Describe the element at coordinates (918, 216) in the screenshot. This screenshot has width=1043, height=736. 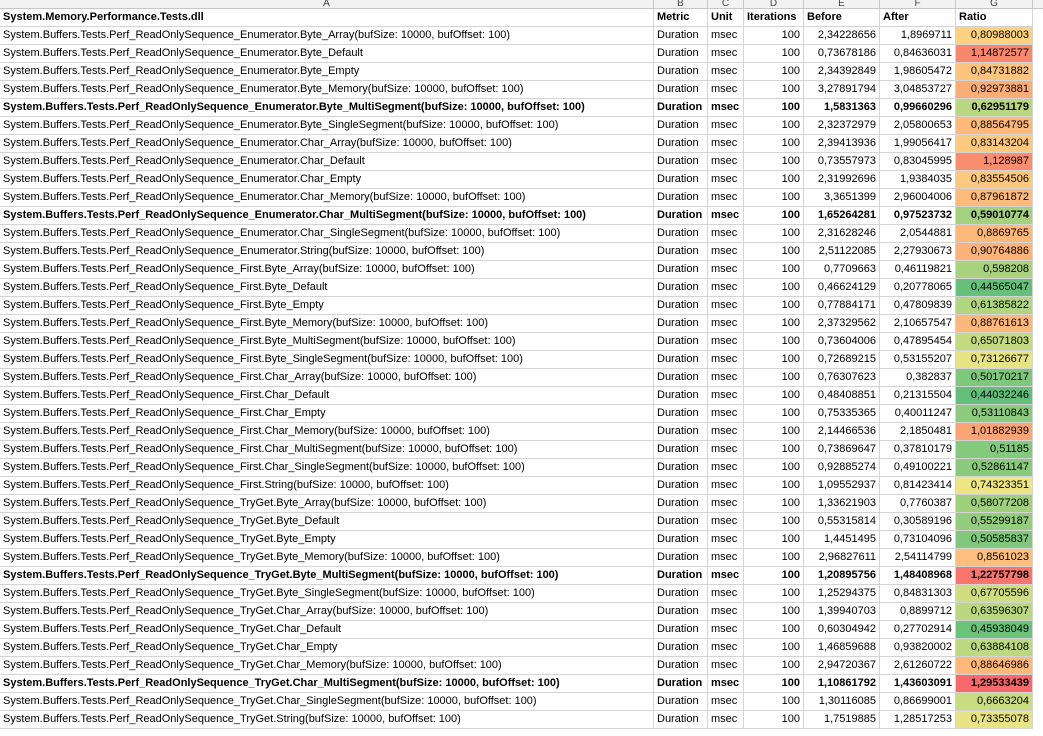
I see `cell-after: 0,97523732` at that location.